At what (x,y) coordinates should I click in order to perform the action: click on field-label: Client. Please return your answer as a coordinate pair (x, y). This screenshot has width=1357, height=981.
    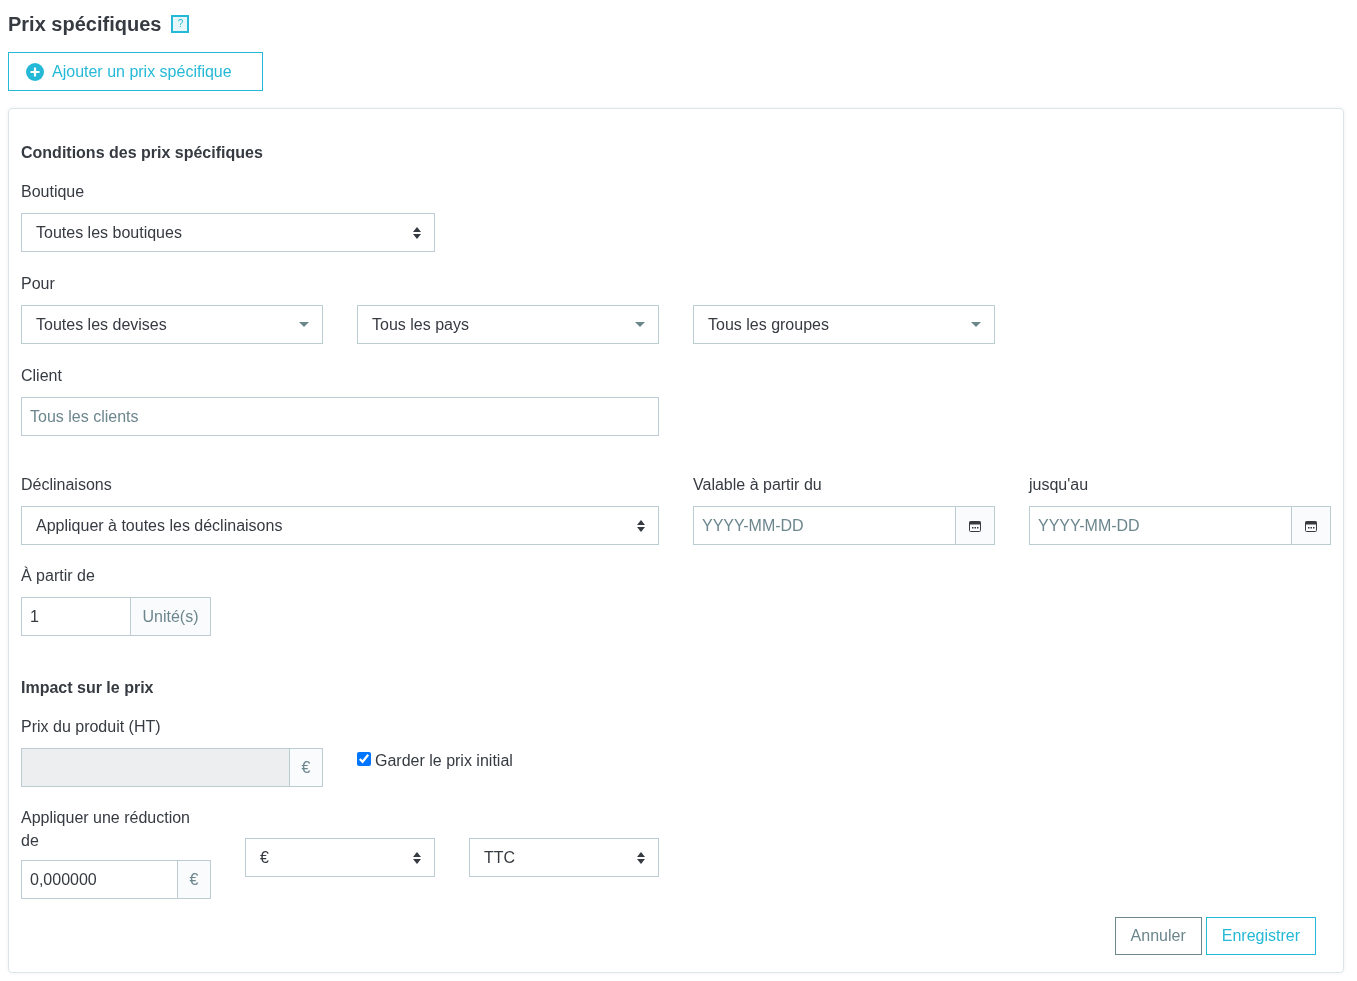
    Looking at the image, I should click on (42, 376).